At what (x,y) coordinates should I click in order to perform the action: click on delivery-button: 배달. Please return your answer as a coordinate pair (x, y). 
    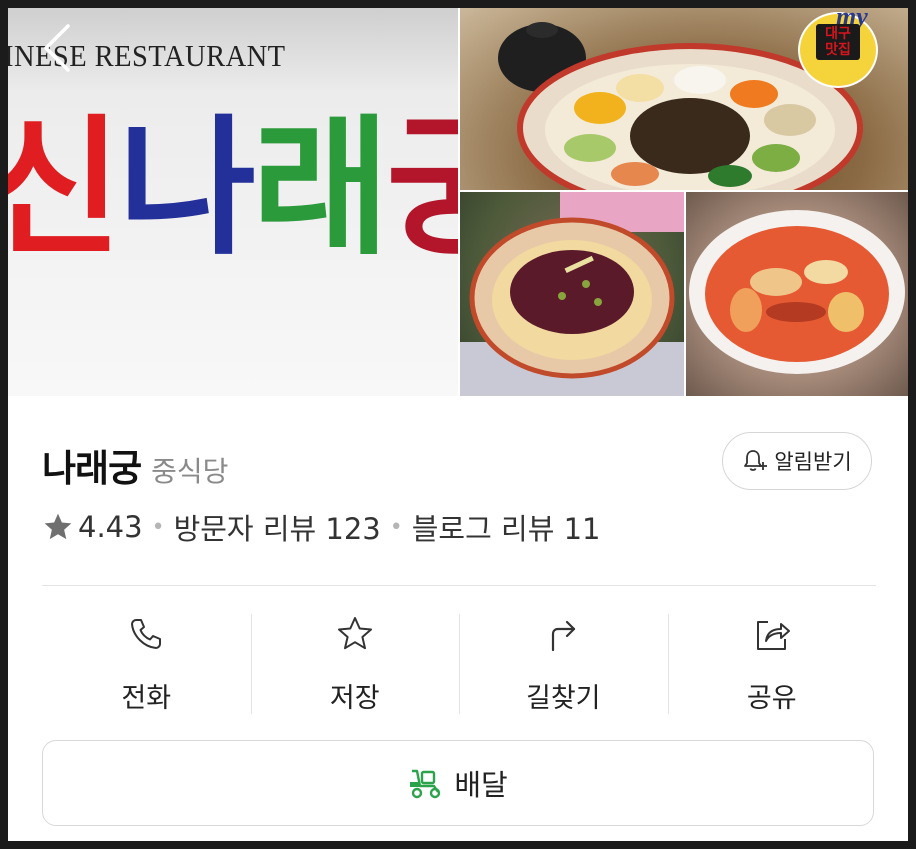
    Looking at the image, I should click on (458, 783).